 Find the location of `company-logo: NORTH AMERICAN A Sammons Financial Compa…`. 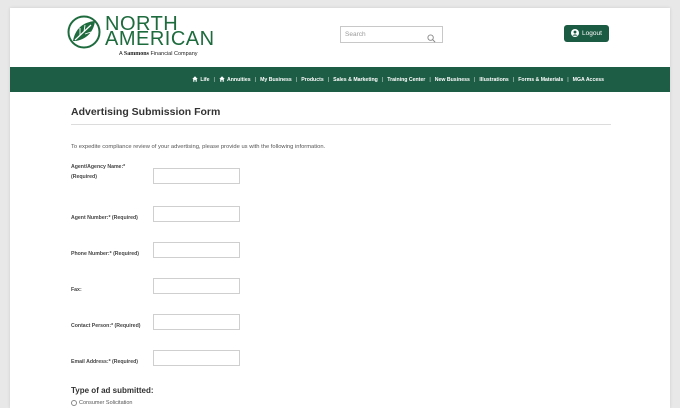

company-logo: NORTH AMERICAN A Sammons Financial Compa… is located at coordinates (152, 38).